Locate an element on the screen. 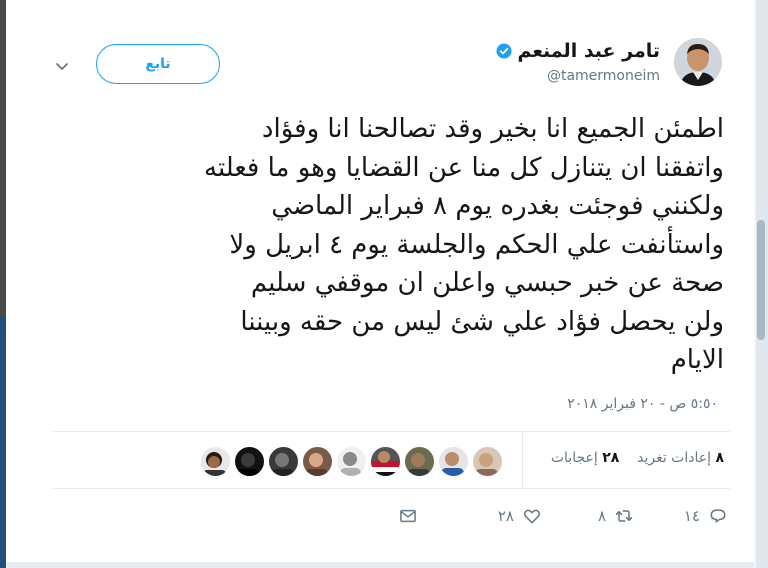 This screenshot has width=768, height=568. retweets-label: إعادات تغريد is located at coordinates (674, 458).